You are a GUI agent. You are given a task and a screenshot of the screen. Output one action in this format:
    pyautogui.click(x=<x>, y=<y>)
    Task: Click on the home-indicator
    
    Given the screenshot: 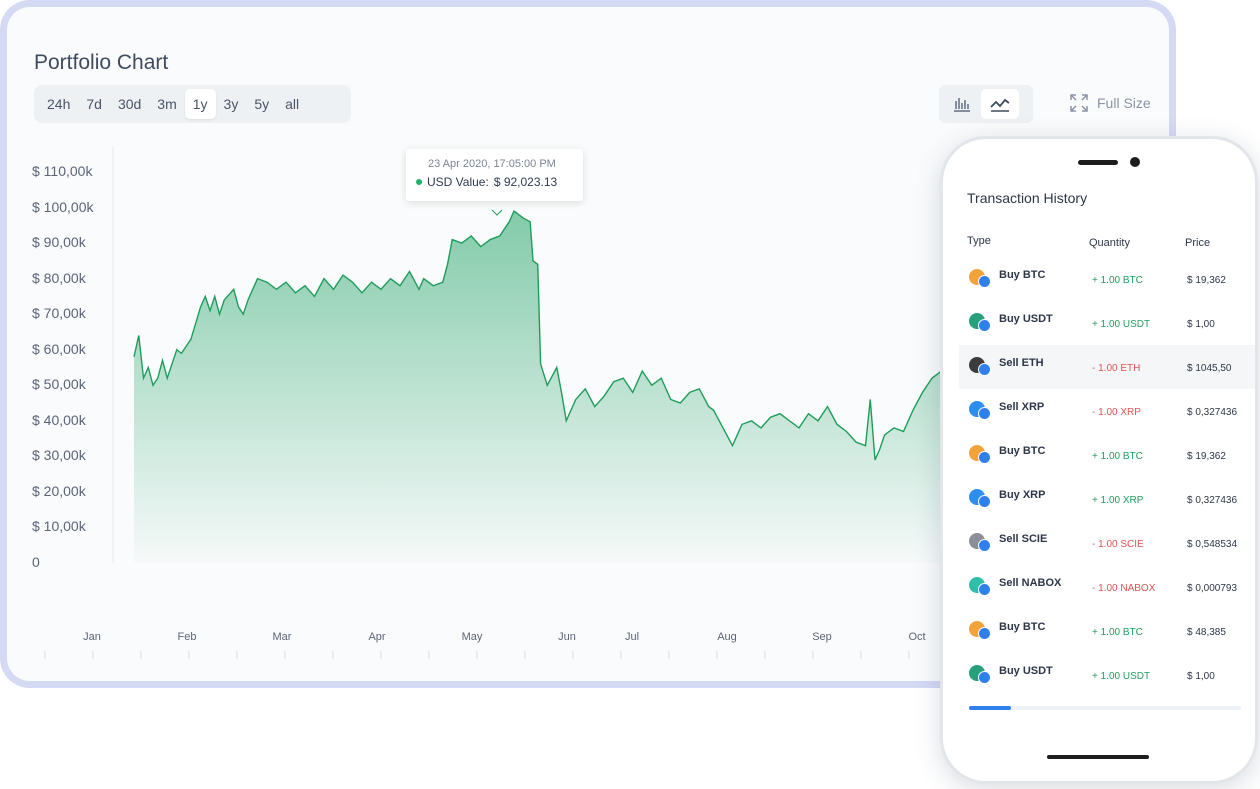 What is the action you would take?
    pyautogui.click(x=1098, y=757)
    